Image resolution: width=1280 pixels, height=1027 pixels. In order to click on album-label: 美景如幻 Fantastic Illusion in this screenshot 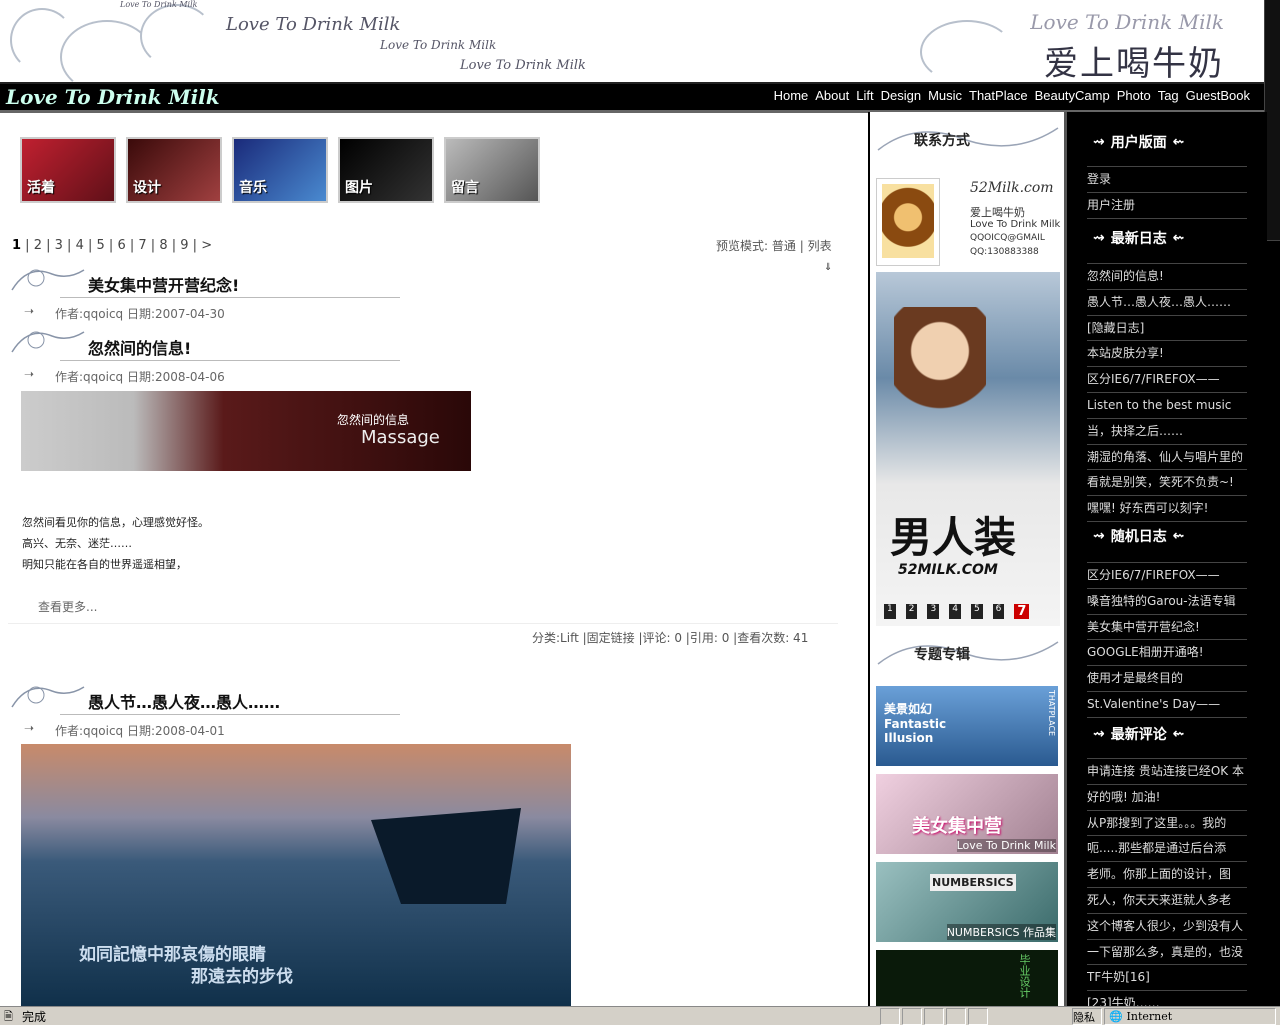, I will do `click(915, 723)`.